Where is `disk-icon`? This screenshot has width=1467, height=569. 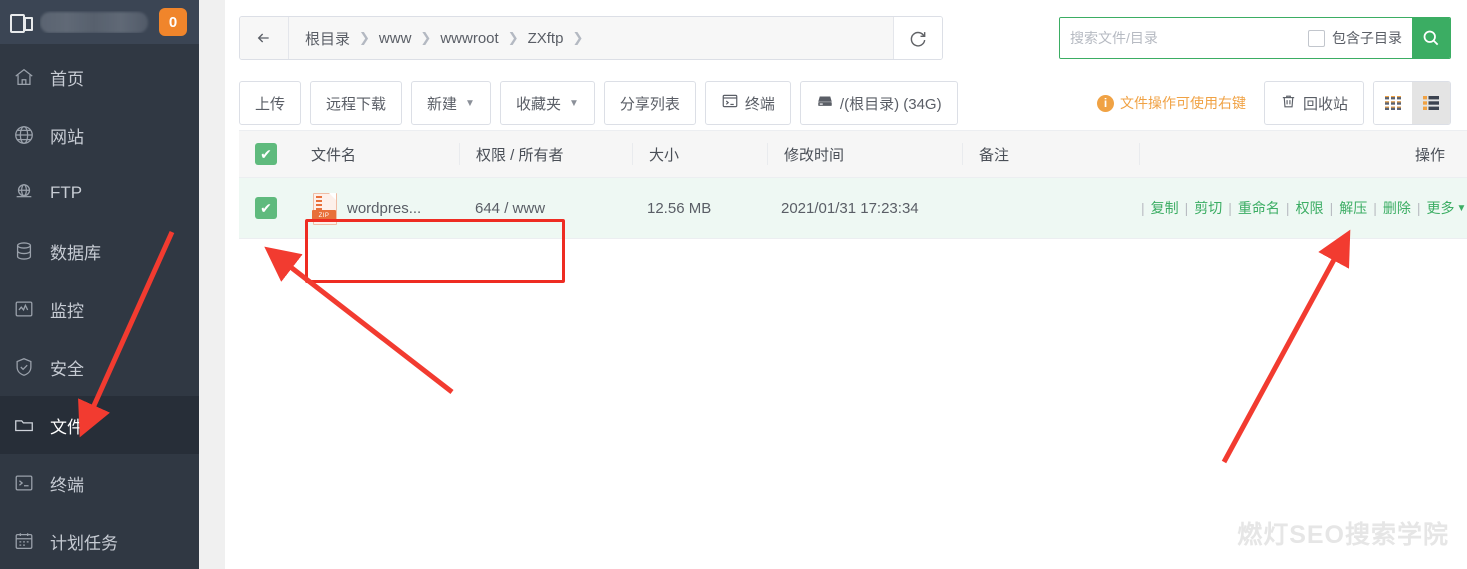 disk-icon is located at coordinates (825, 103).